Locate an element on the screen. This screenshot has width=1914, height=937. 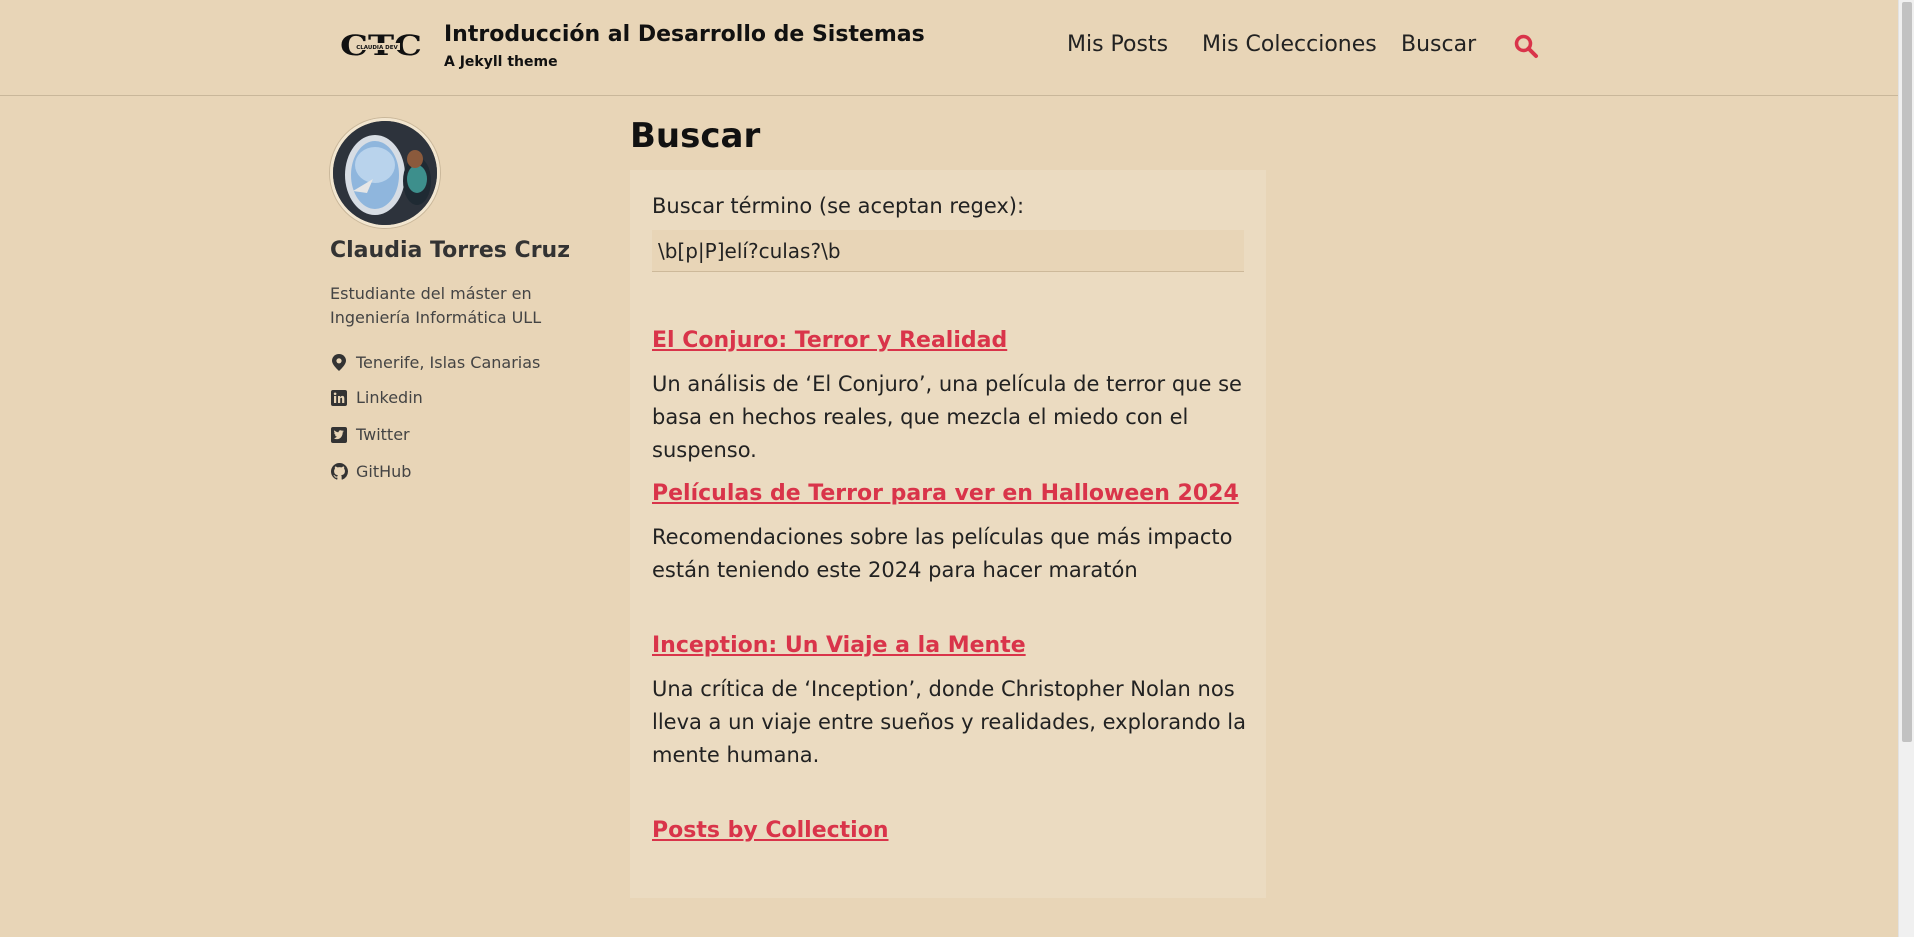
twitter-label: Twitter is located at coordinates (383, 434).